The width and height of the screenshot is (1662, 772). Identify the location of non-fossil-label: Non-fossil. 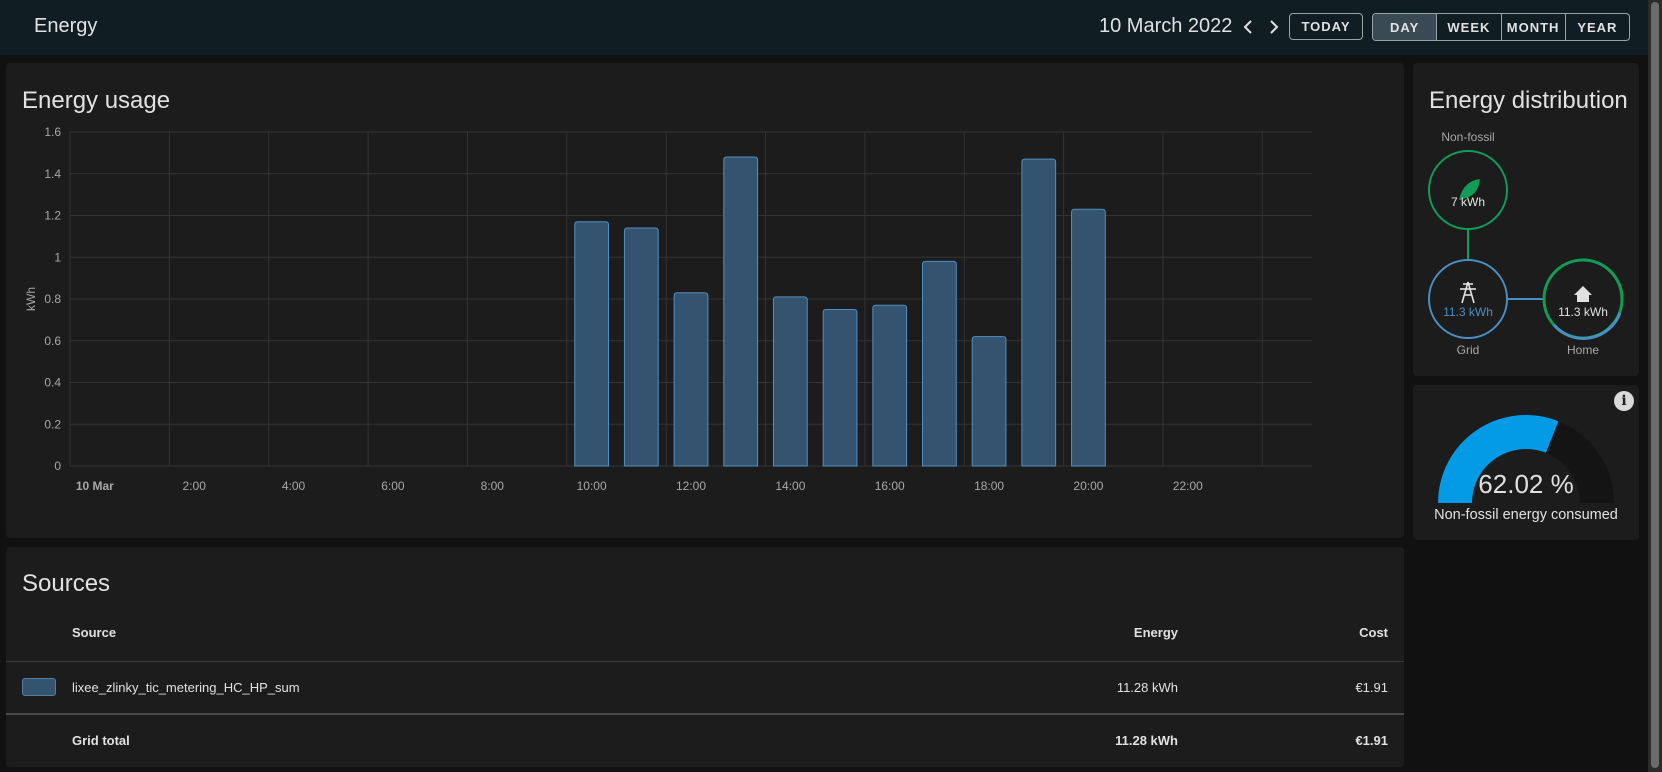
(1467, 137).